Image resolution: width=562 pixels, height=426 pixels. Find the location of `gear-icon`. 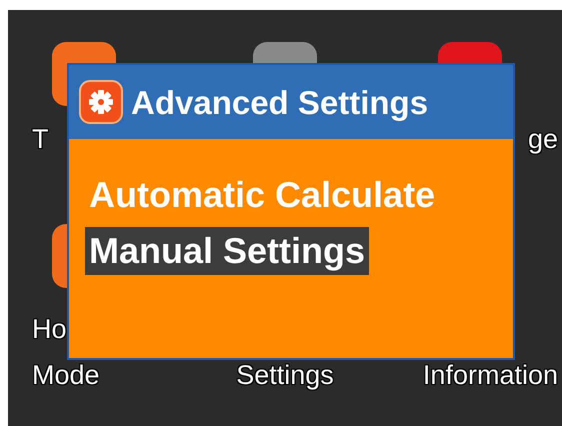

gear-icon is located at coordinates (101, 102).